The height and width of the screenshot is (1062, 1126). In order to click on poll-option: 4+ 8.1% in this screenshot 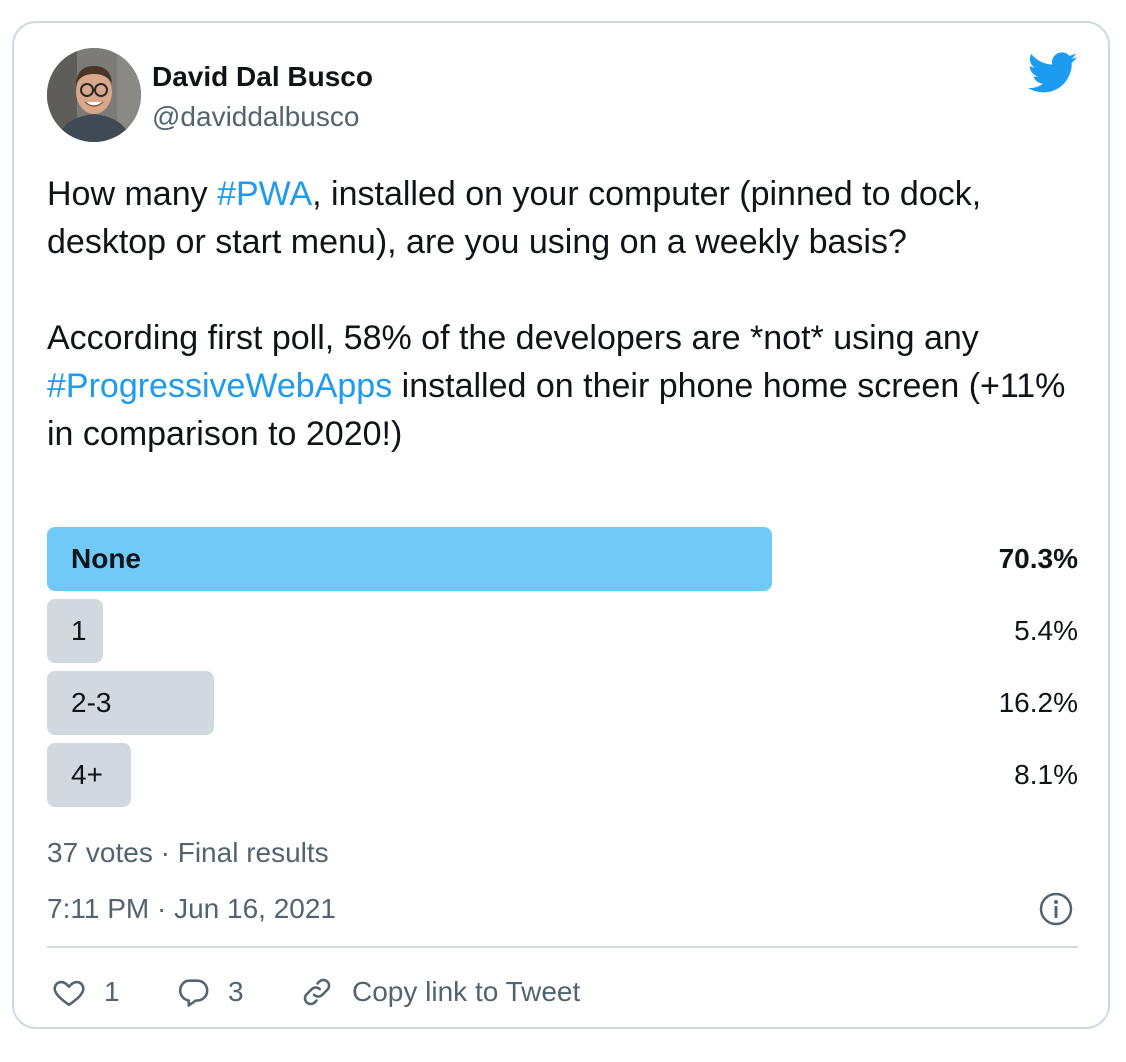, I will do `click(562, 775)`.